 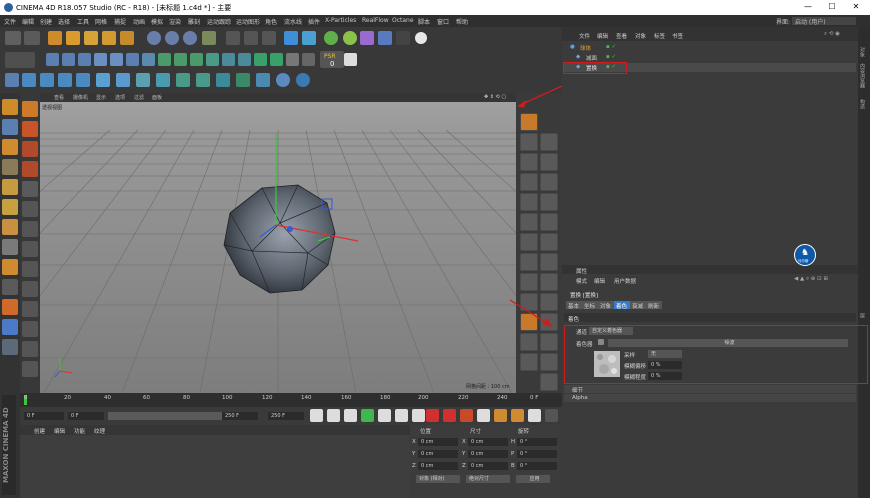 What do you see at coordinates (403, 38) in the screenshot?
I see `camera-icon` at bounding box center [403, 38].